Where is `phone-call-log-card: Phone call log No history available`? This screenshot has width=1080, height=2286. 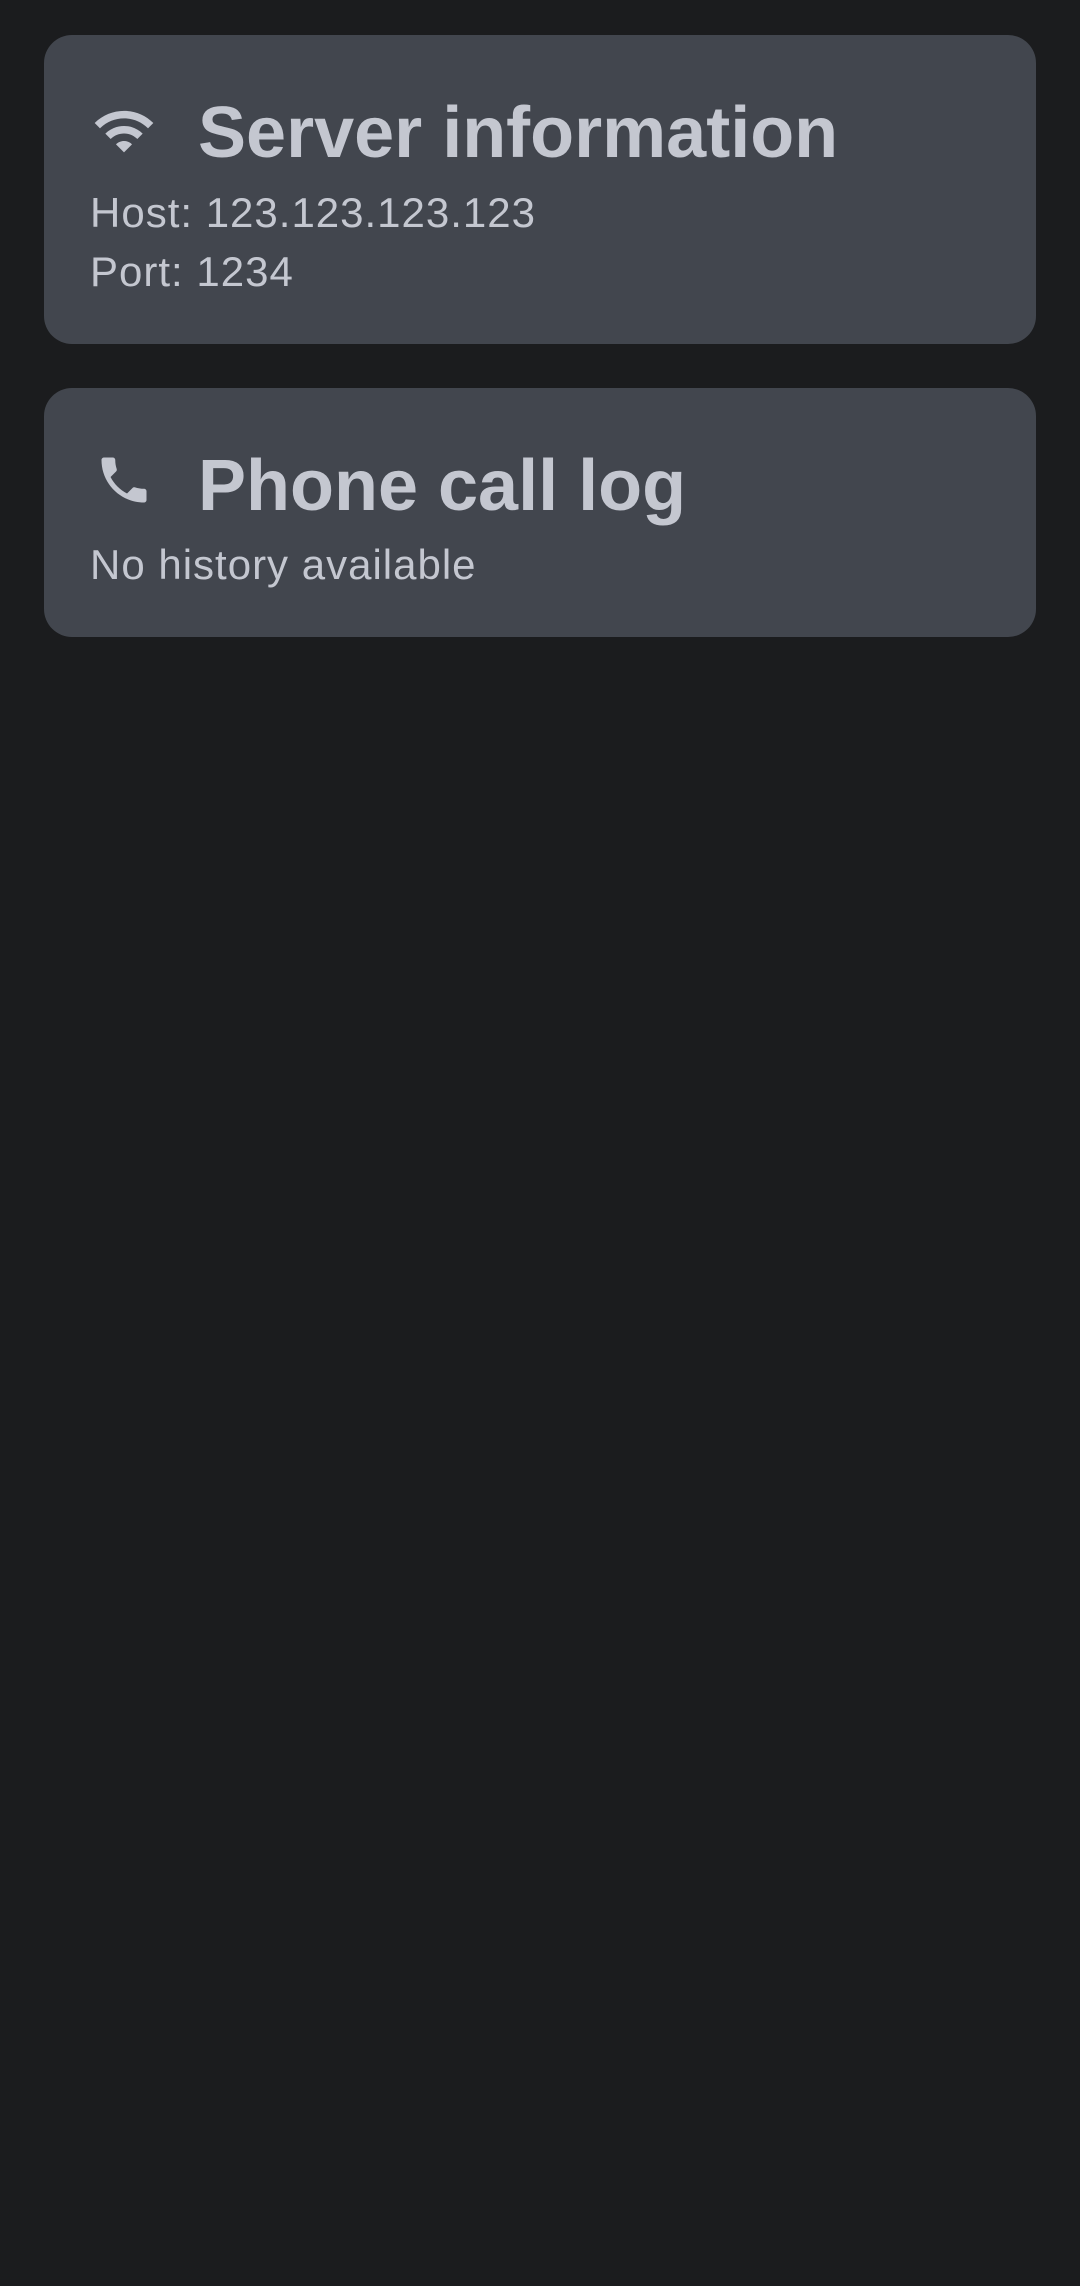 phone-call-log-card: Phone call log No history available is located at coordinates (540, 512).